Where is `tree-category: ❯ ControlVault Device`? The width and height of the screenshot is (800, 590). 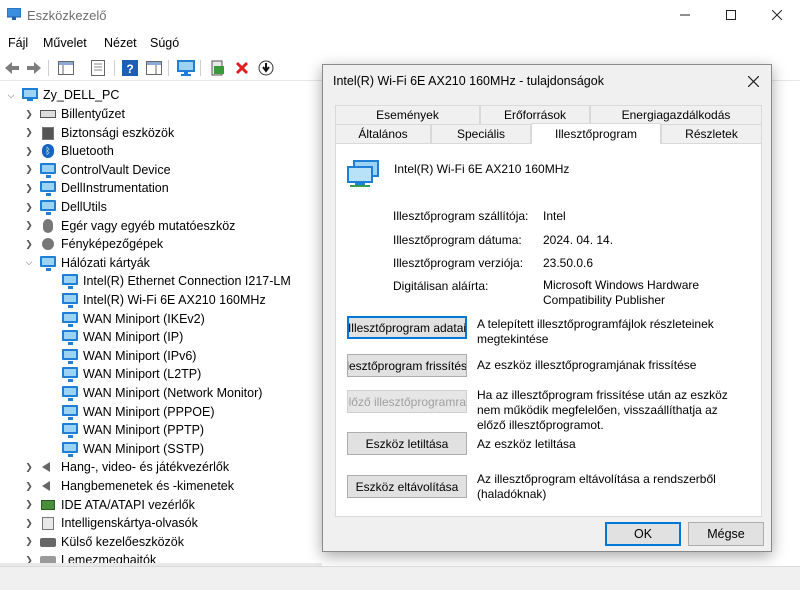 tree-category: ❯ ControlVault Device is located at coordinates (97, 170).